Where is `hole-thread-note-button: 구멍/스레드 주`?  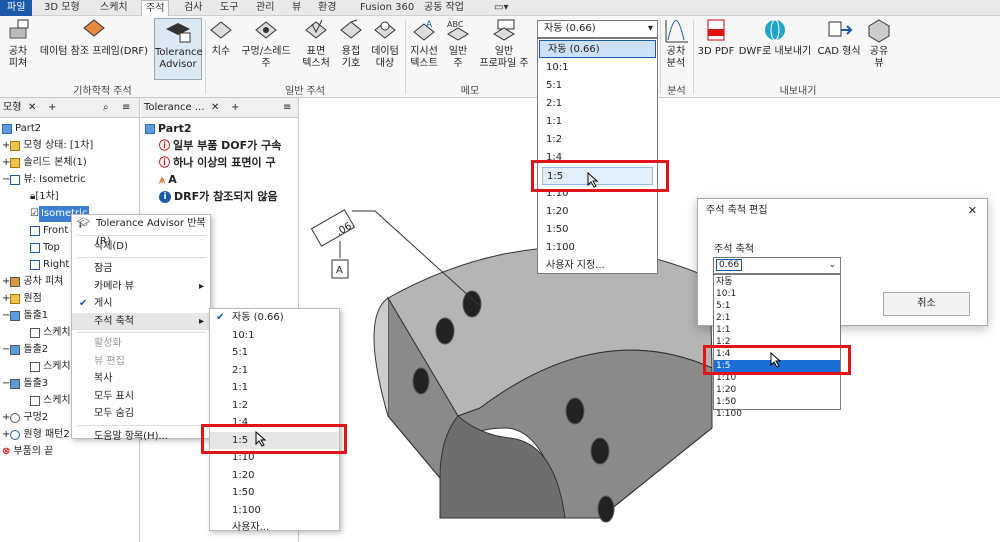 hole-thread-note-button: 구멍/스레드 주 is located at coordinates (266, 44).